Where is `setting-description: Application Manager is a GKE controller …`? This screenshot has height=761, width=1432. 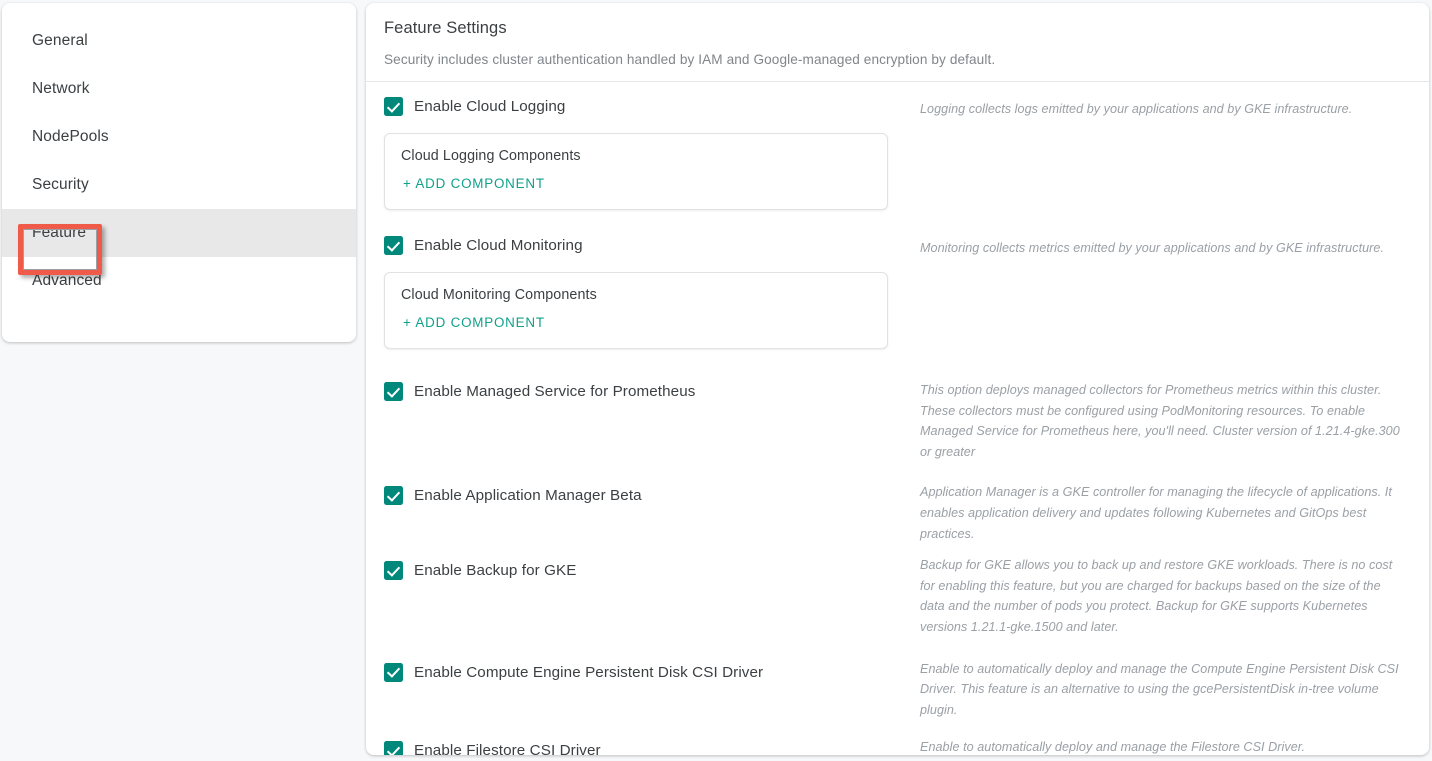
setting-description: Application Manager is a GKE controller … is located at coordinates (1156, 513).